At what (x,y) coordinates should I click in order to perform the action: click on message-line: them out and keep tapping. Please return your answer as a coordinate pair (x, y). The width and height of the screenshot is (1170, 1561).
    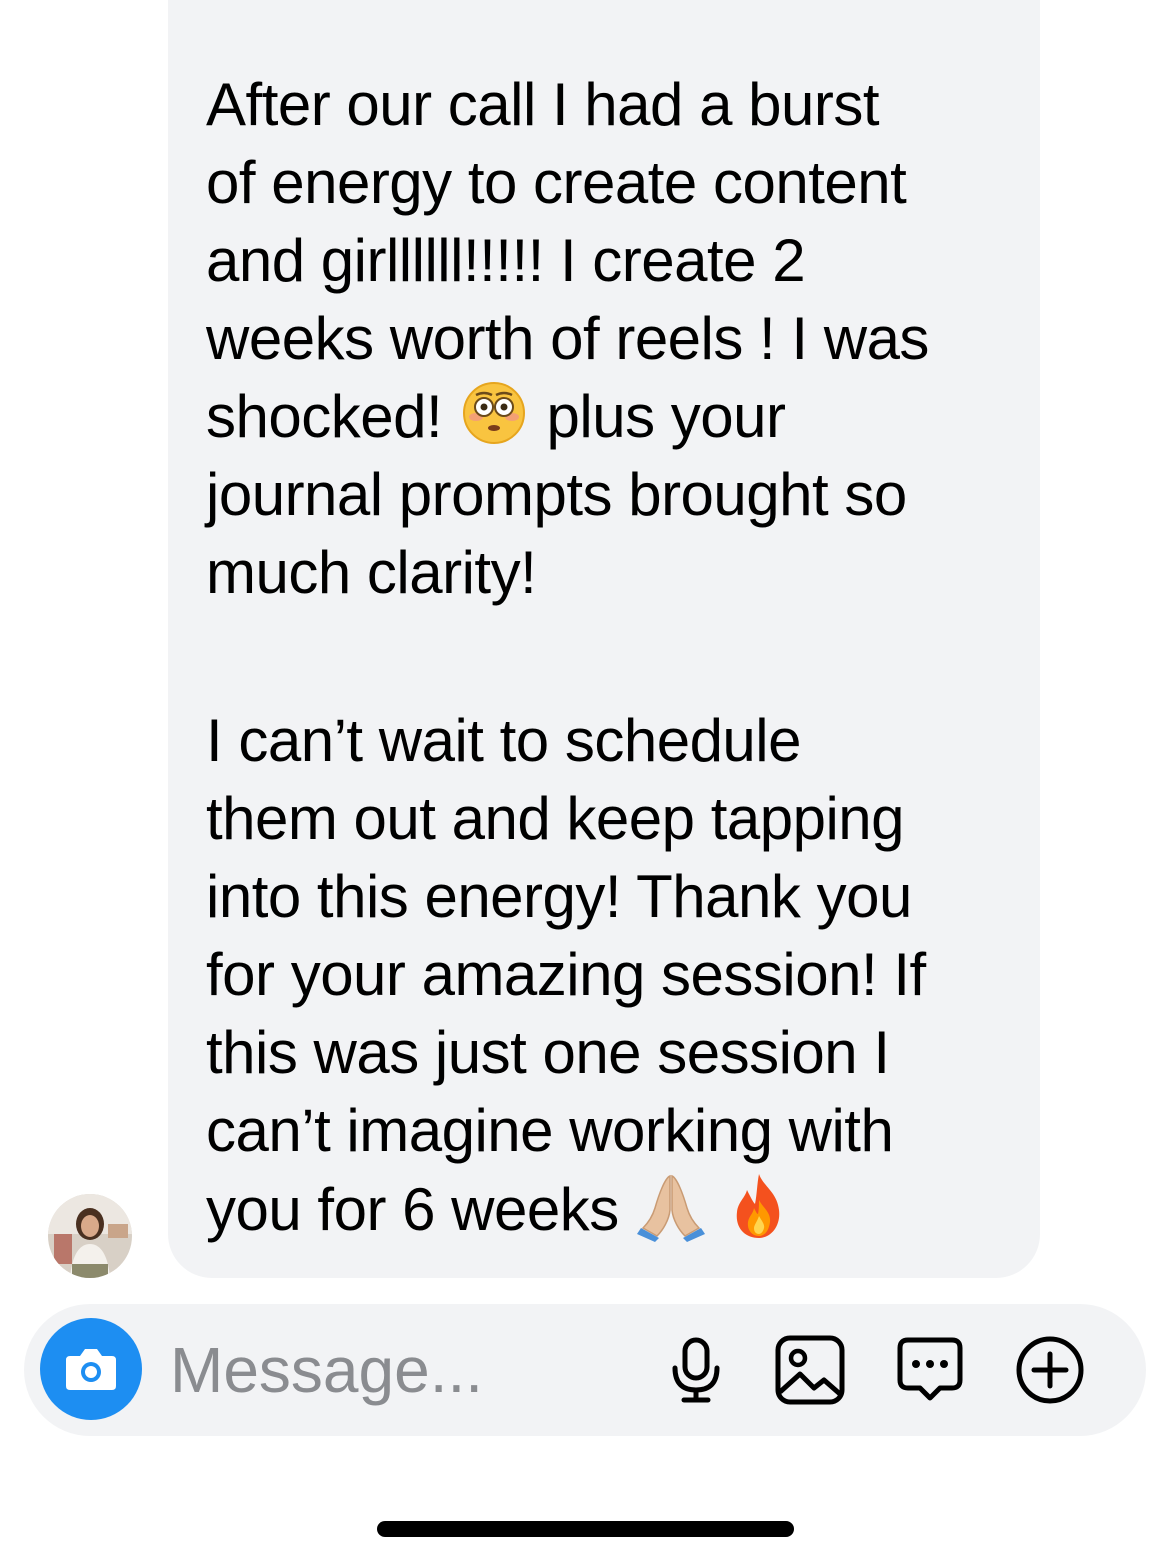
    Looking at the image, I should click on (555, 818).